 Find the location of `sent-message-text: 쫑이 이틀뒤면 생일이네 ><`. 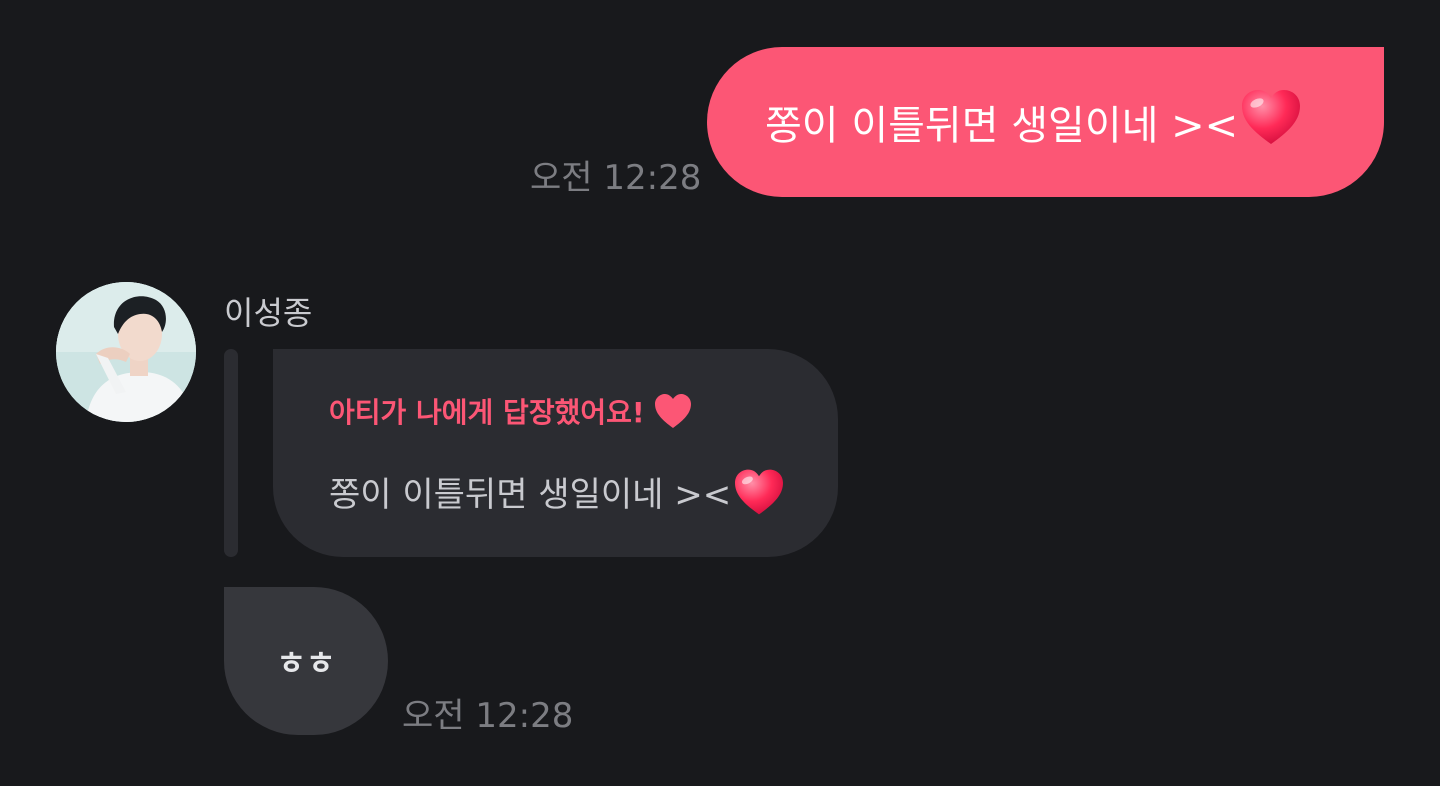

sent-message-text: 쫑이 이틀뒤면 생일이네 >< is located at coordinates (1002, 126).